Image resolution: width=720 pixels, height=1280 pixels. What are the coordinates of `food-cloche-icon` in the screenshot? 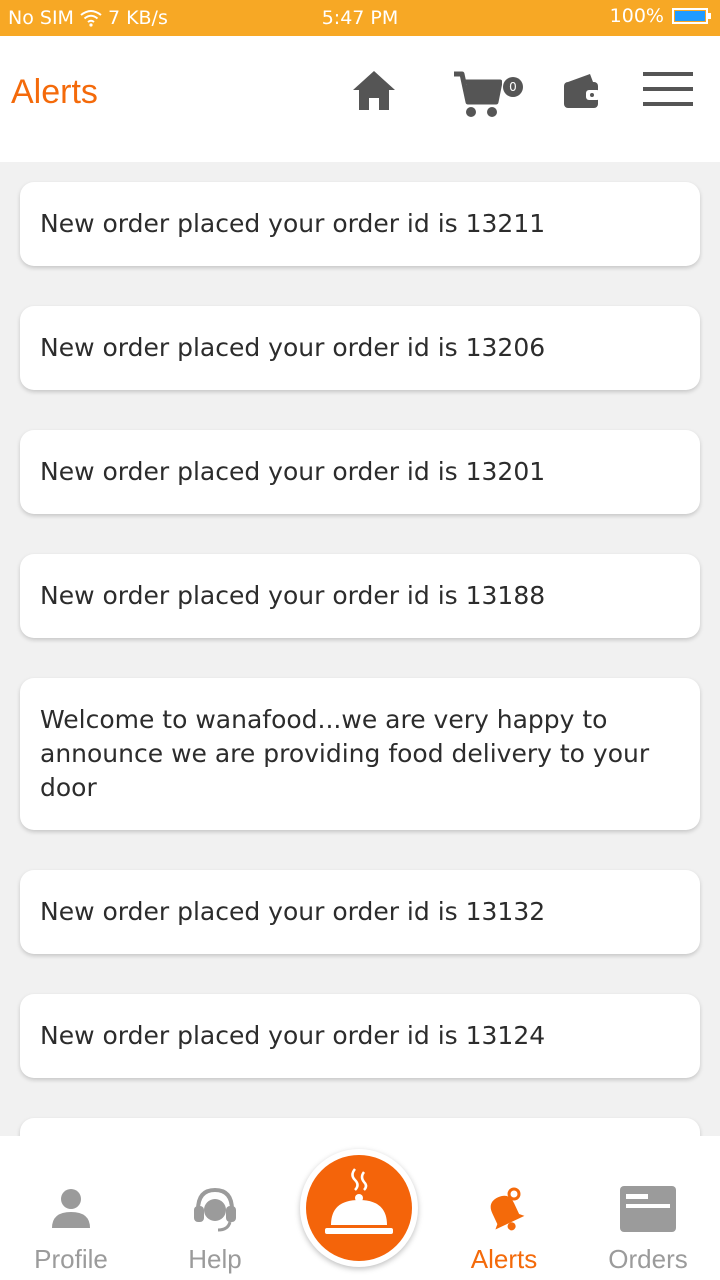 It's located at (359, 1201).